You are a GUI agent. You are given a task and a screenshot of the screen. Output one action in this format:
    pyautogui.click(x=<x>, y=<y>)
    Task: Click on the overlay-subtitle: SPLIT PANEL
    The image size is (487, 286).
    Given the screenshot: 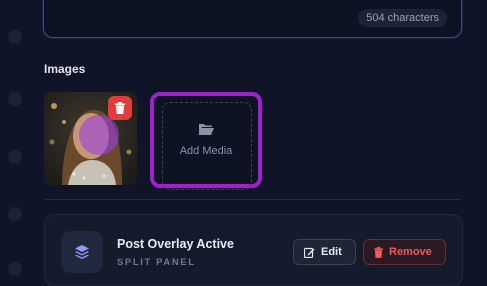 What is the action you would take?
    pyautogui.click(x=156, y=262)
    